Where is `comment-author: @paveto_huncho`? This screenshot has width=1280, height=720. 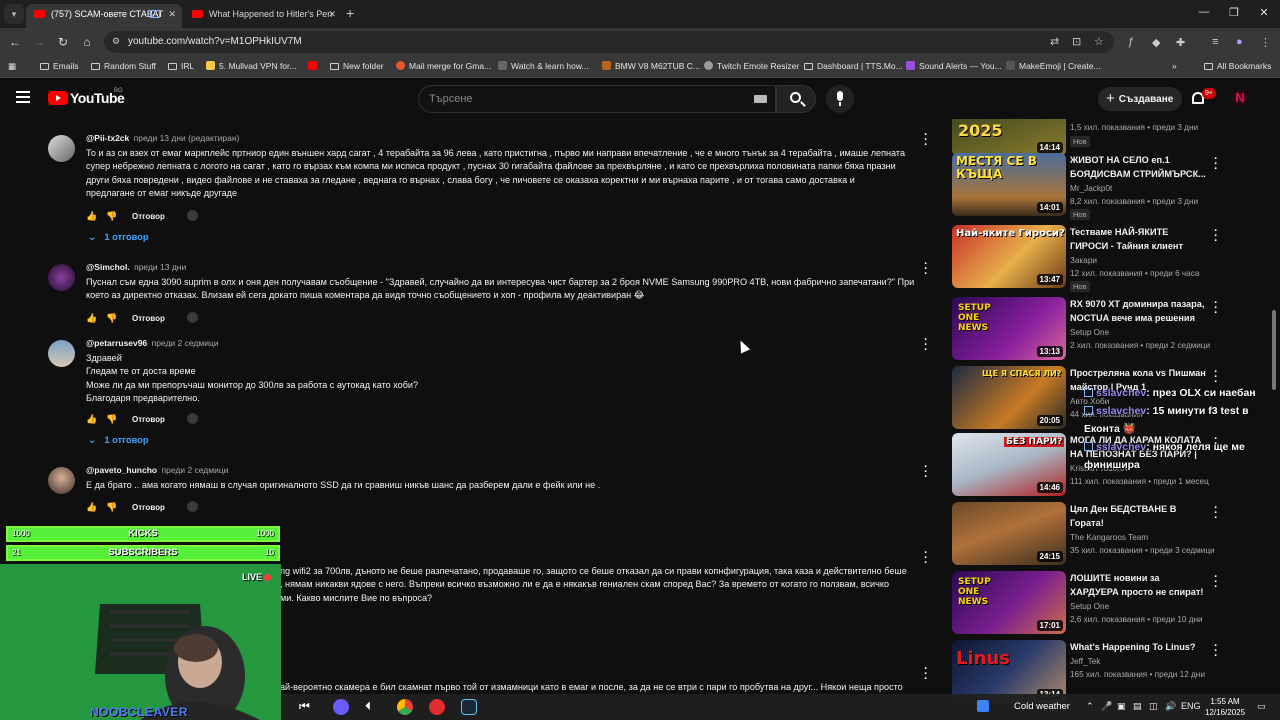 comment-author: @paveto_huncho is located at coordinates (121, 470).